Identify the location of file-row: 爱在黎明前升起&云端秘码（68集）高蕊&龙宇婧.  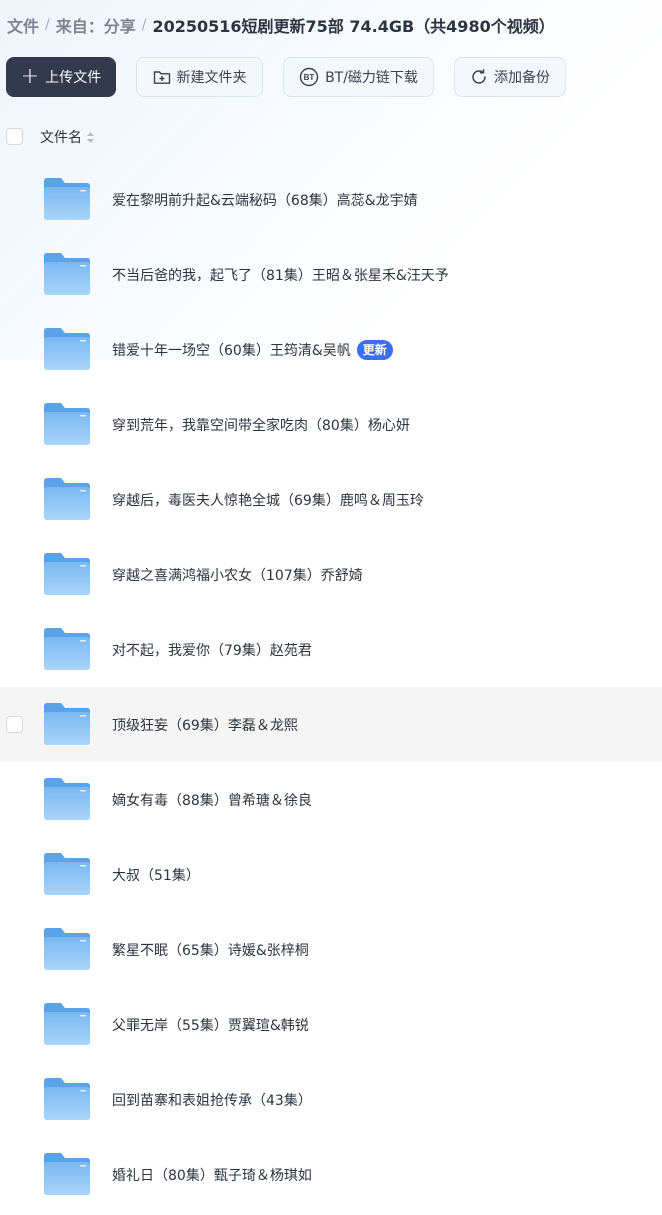
(331, 199).